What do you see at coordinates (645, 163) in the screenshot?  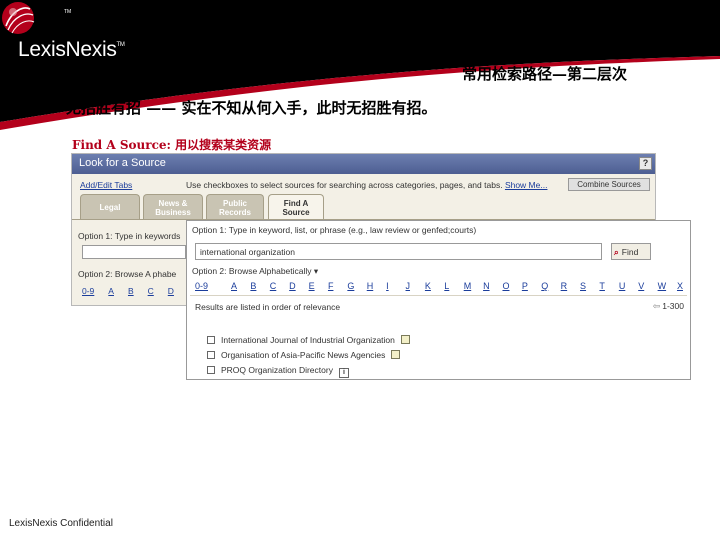 I see `help-icon: ?` at bounding box center [645, 163].